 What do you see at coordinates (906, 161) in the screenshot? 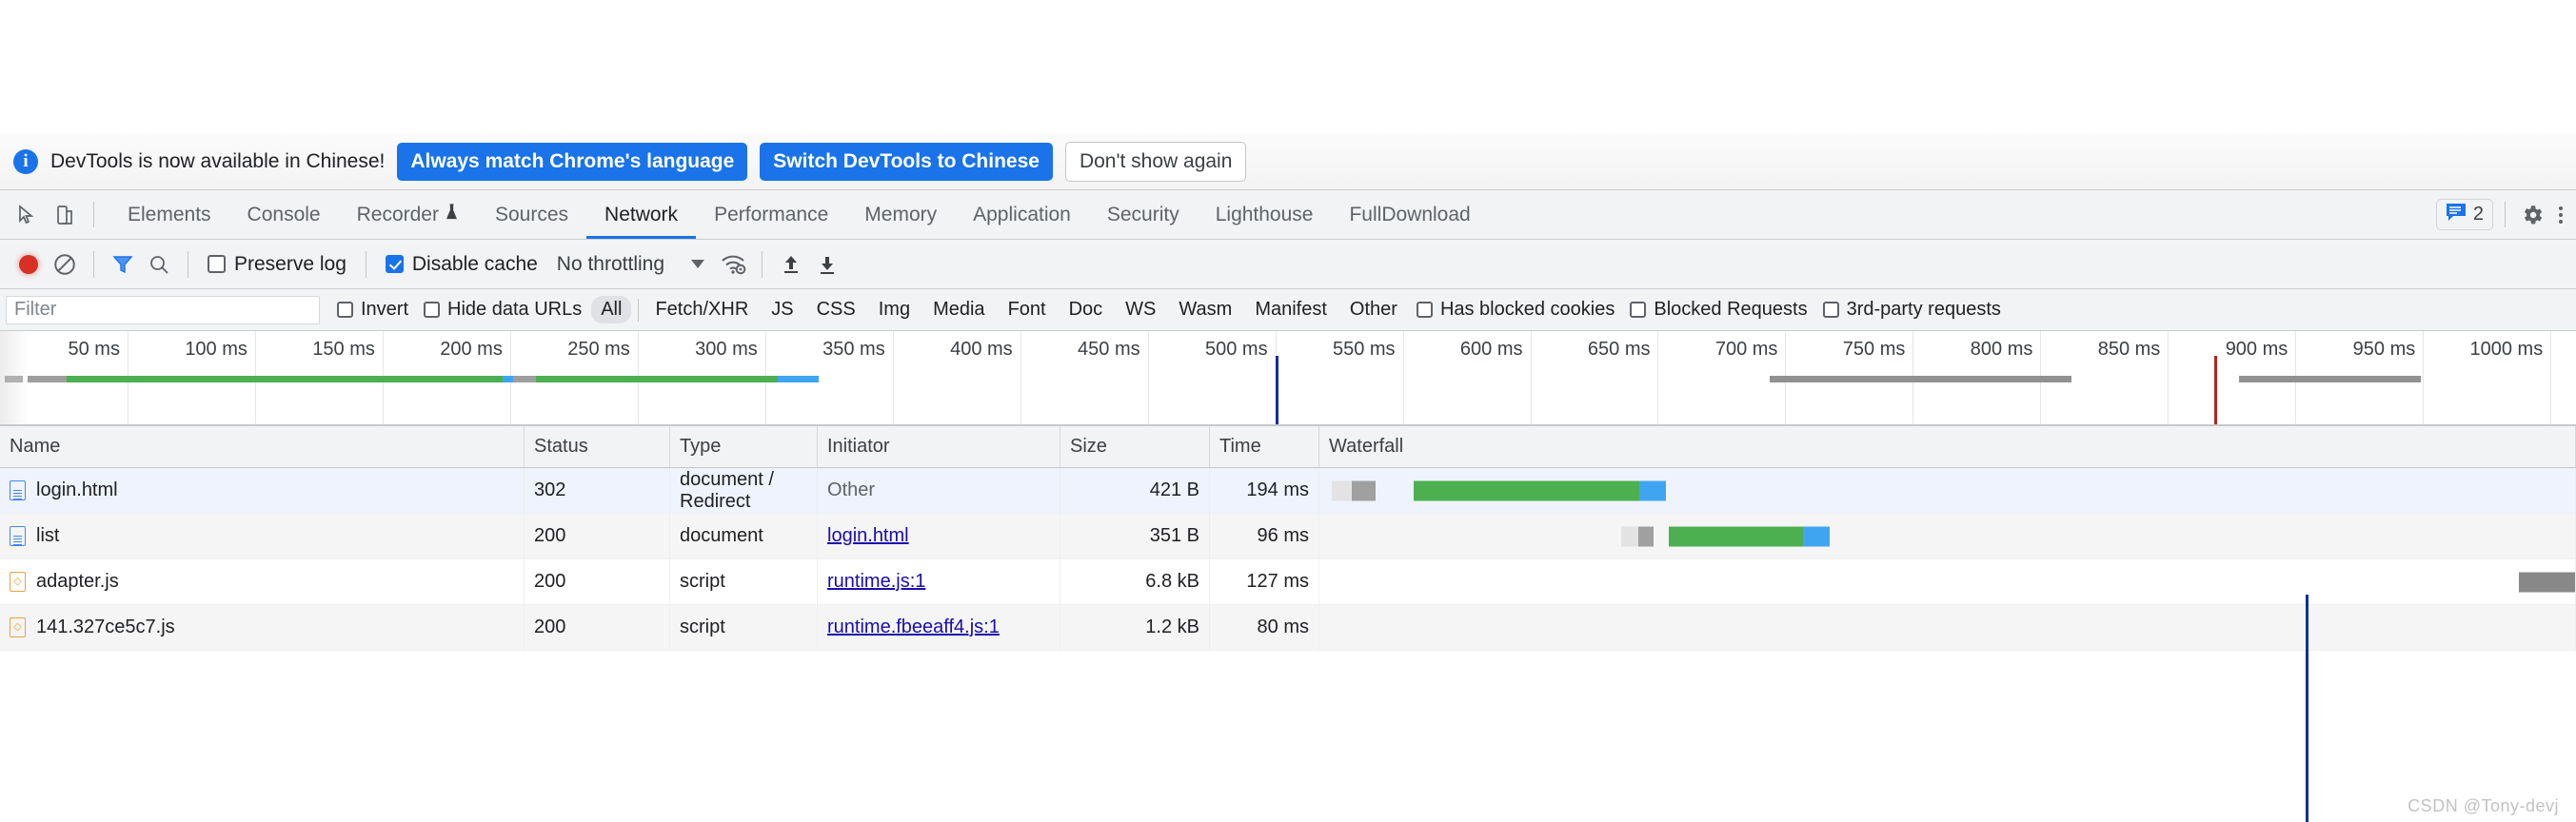
I see `switch-to-chinese-button: Switch DevTools to Chinese` at bounding box center [906, 161].